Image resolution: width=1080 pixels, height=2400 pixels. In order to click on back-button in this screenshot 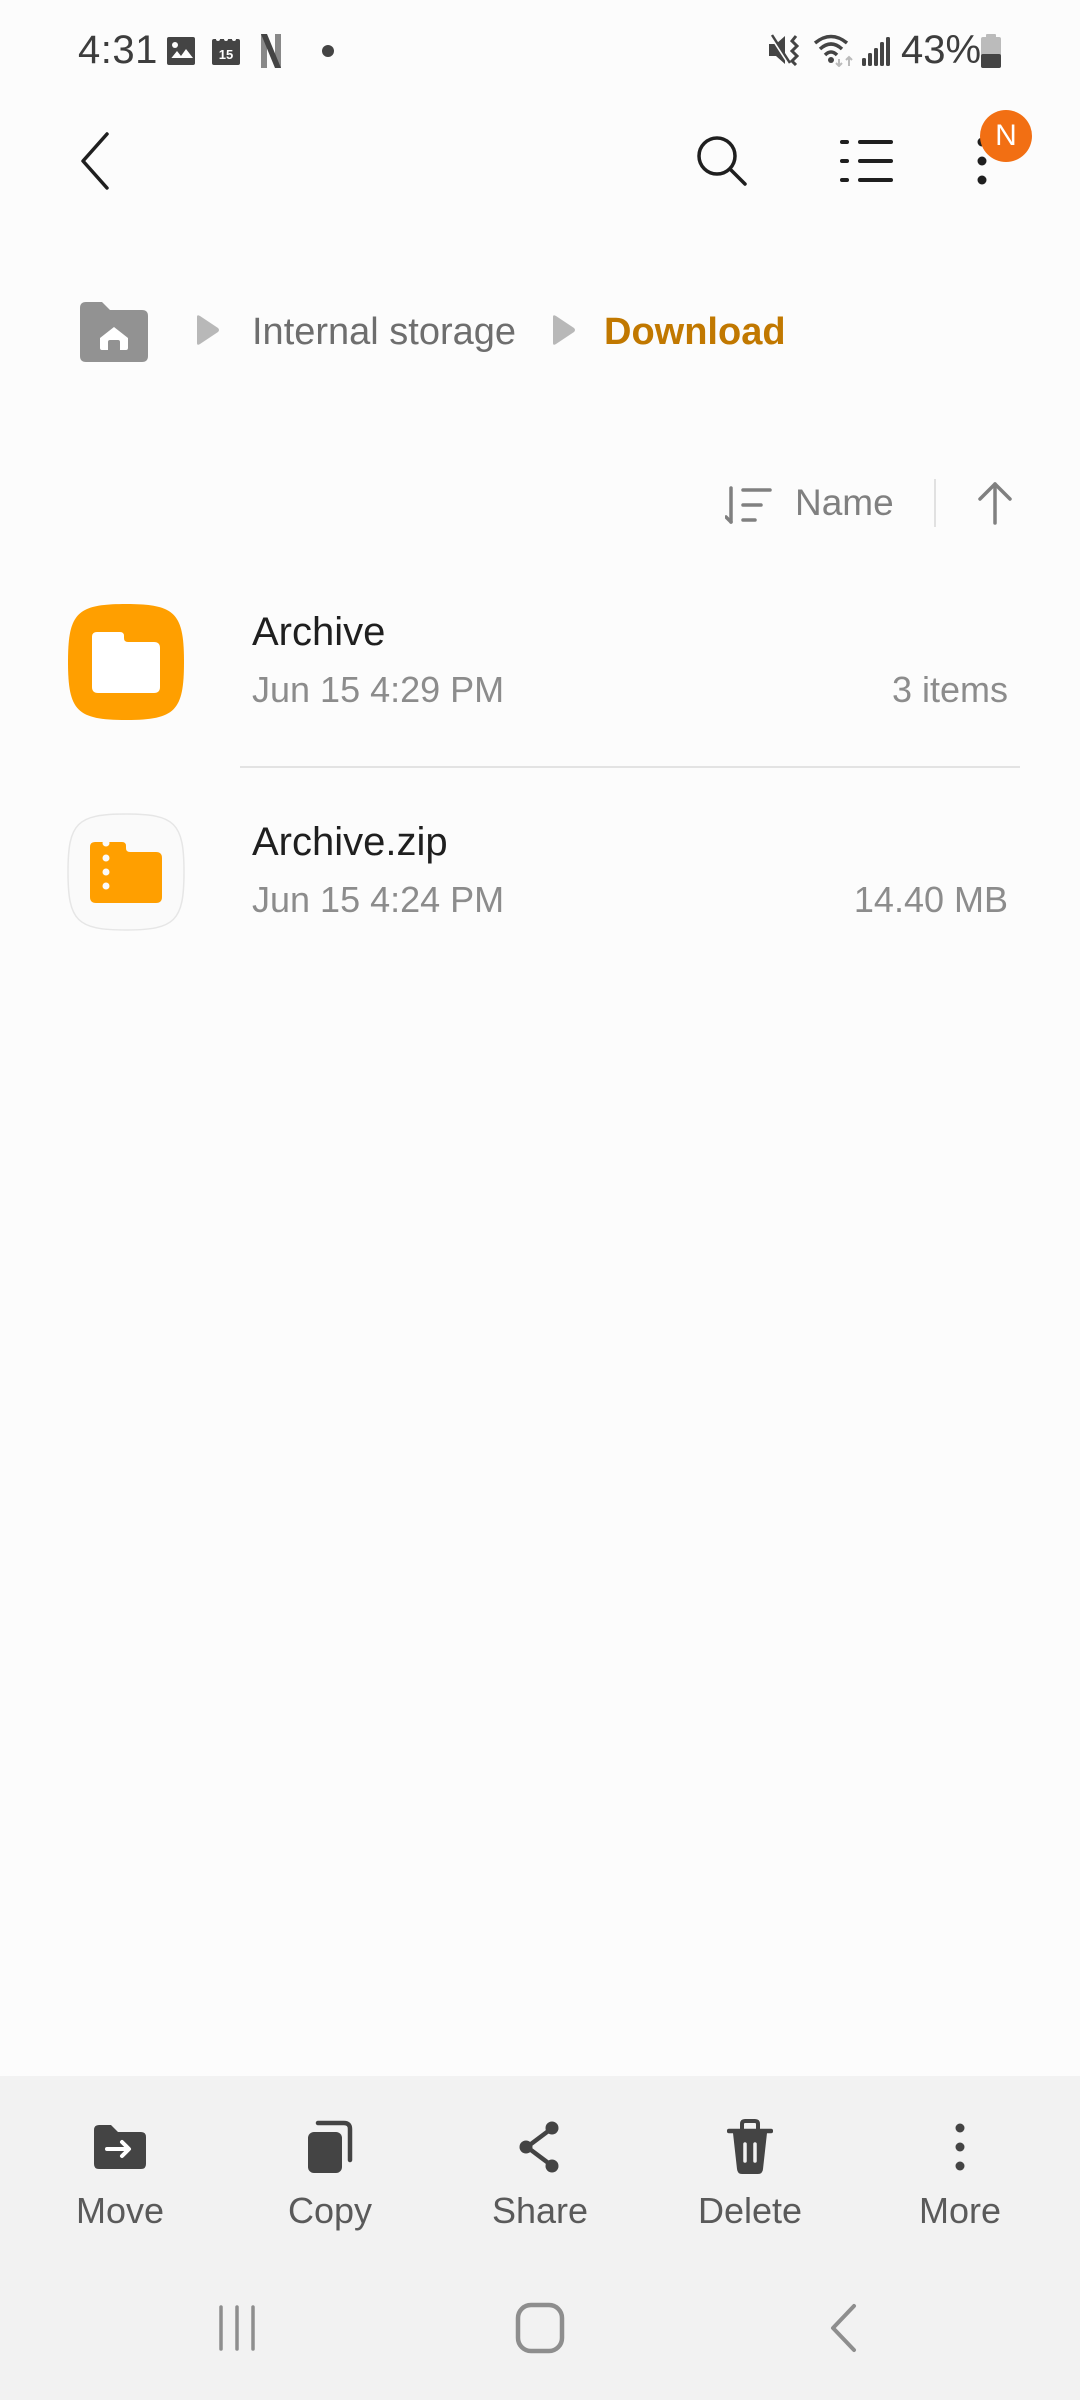, I will do `click(95, 163)`.